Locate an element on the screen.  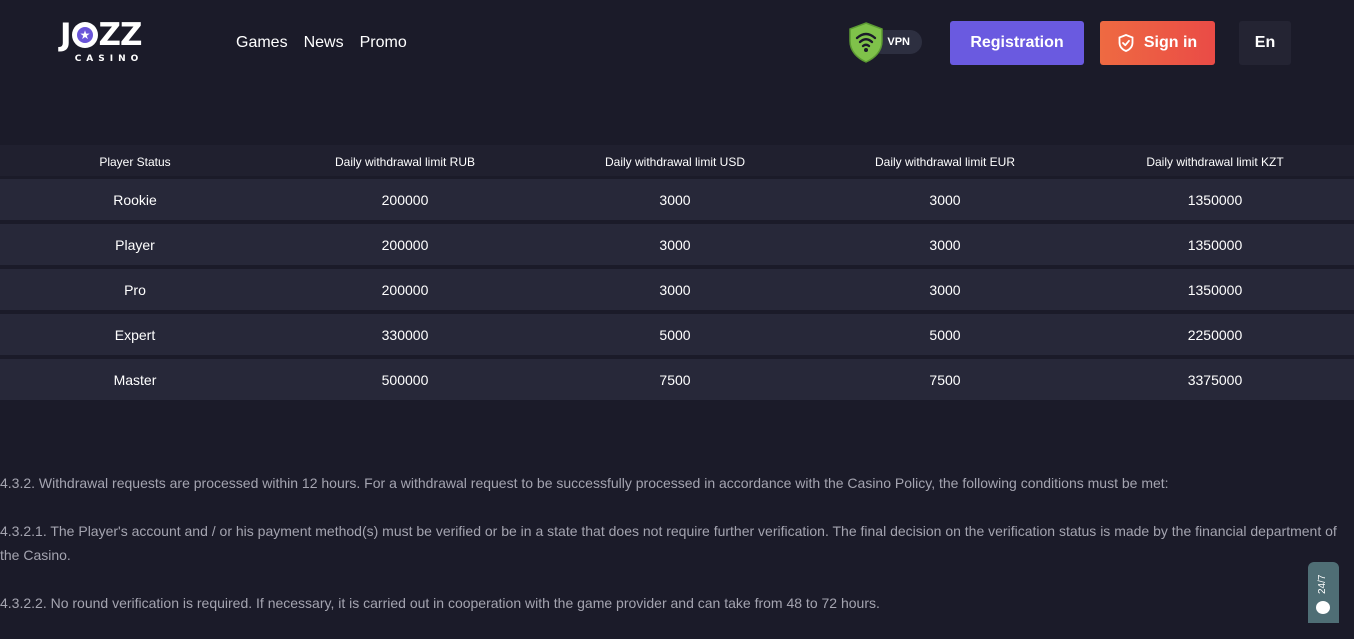
table-cell: Rookie is located at coordinates (135, 199).